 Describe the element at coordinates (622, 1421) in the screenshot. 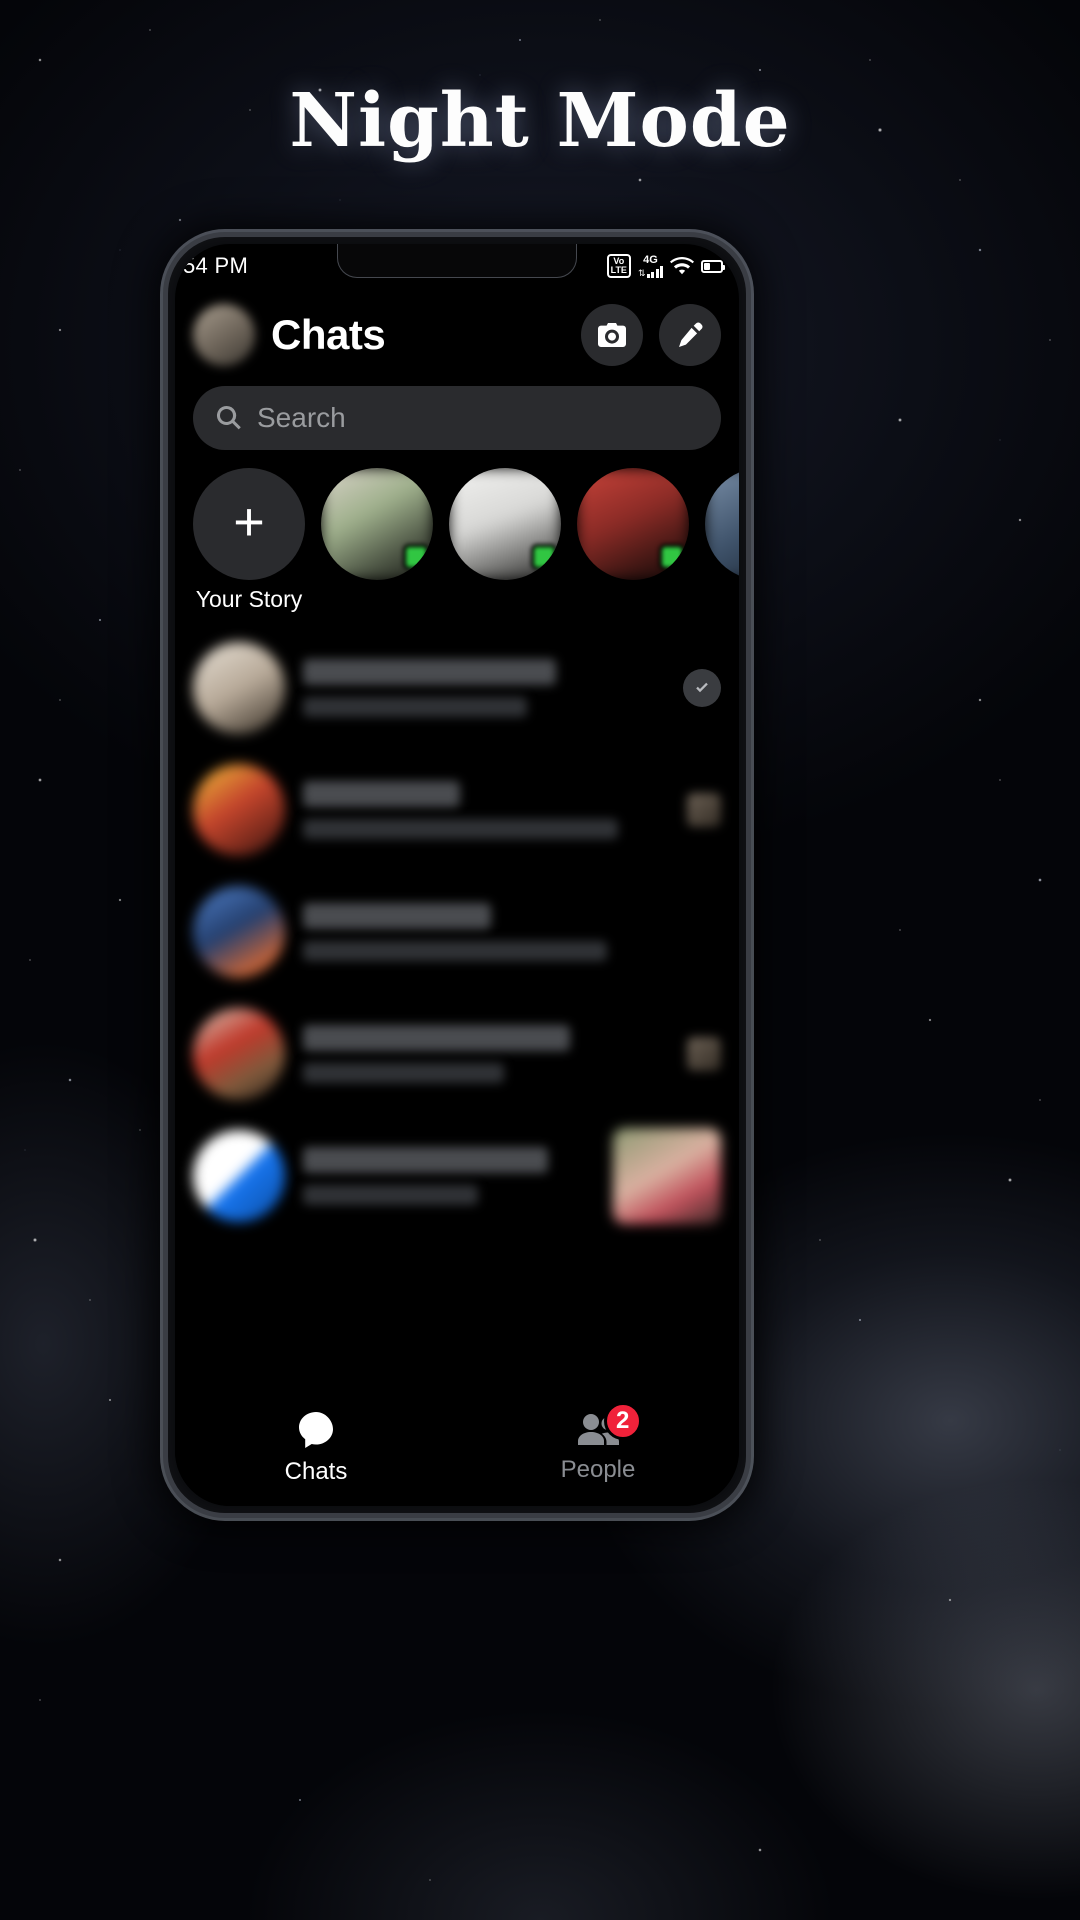

I see `status-badge: 2` at that location.